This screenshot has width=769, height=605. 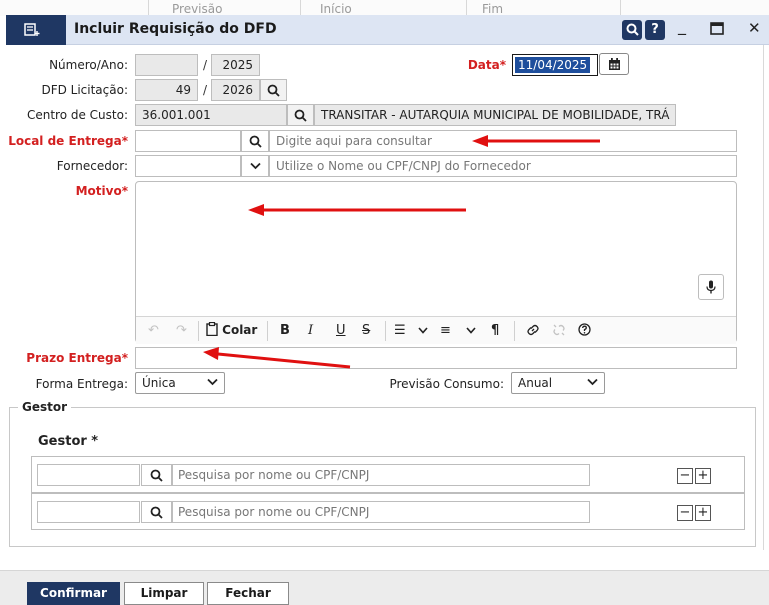 I want to click on modal-titlebar: Incluir Requisição do DFD ? _ ✕, so click(x=387, y=30).